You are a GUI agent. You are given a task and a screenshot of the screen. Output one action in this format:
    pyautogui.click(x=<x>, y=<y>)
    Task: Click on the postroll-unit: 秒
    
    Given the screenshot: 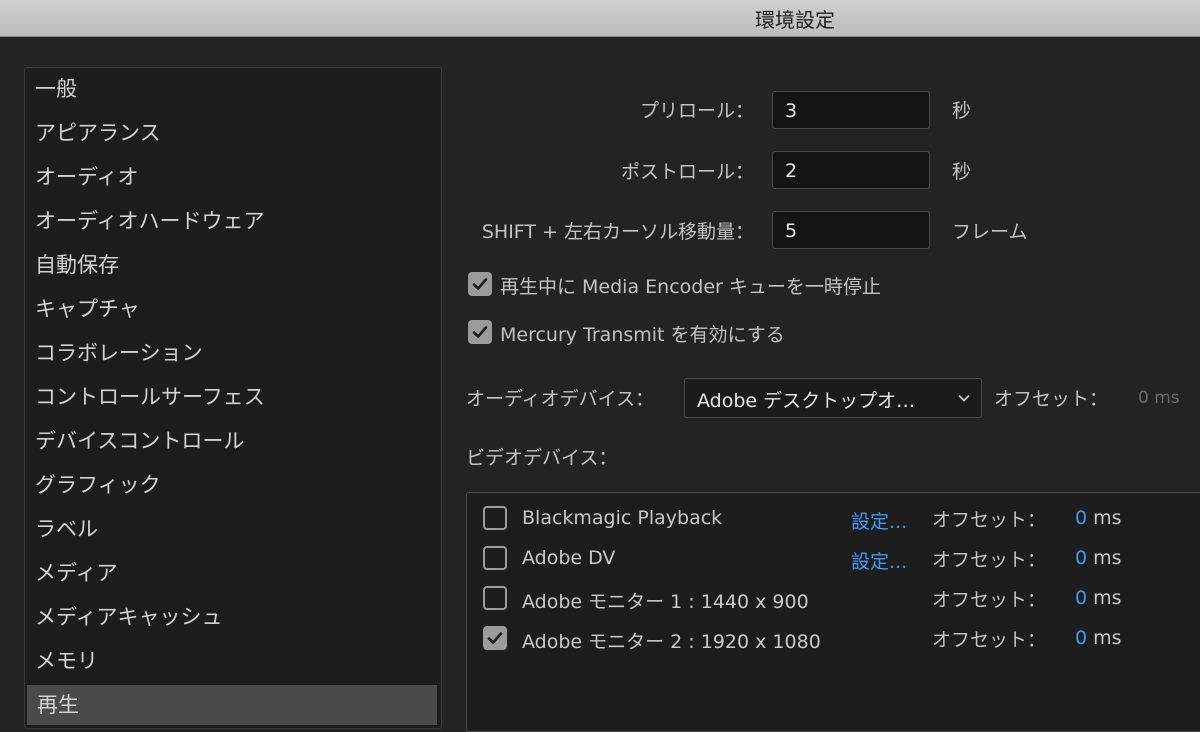 What is the action you would take?
    pyautogui.click(x=962, y=172)
    